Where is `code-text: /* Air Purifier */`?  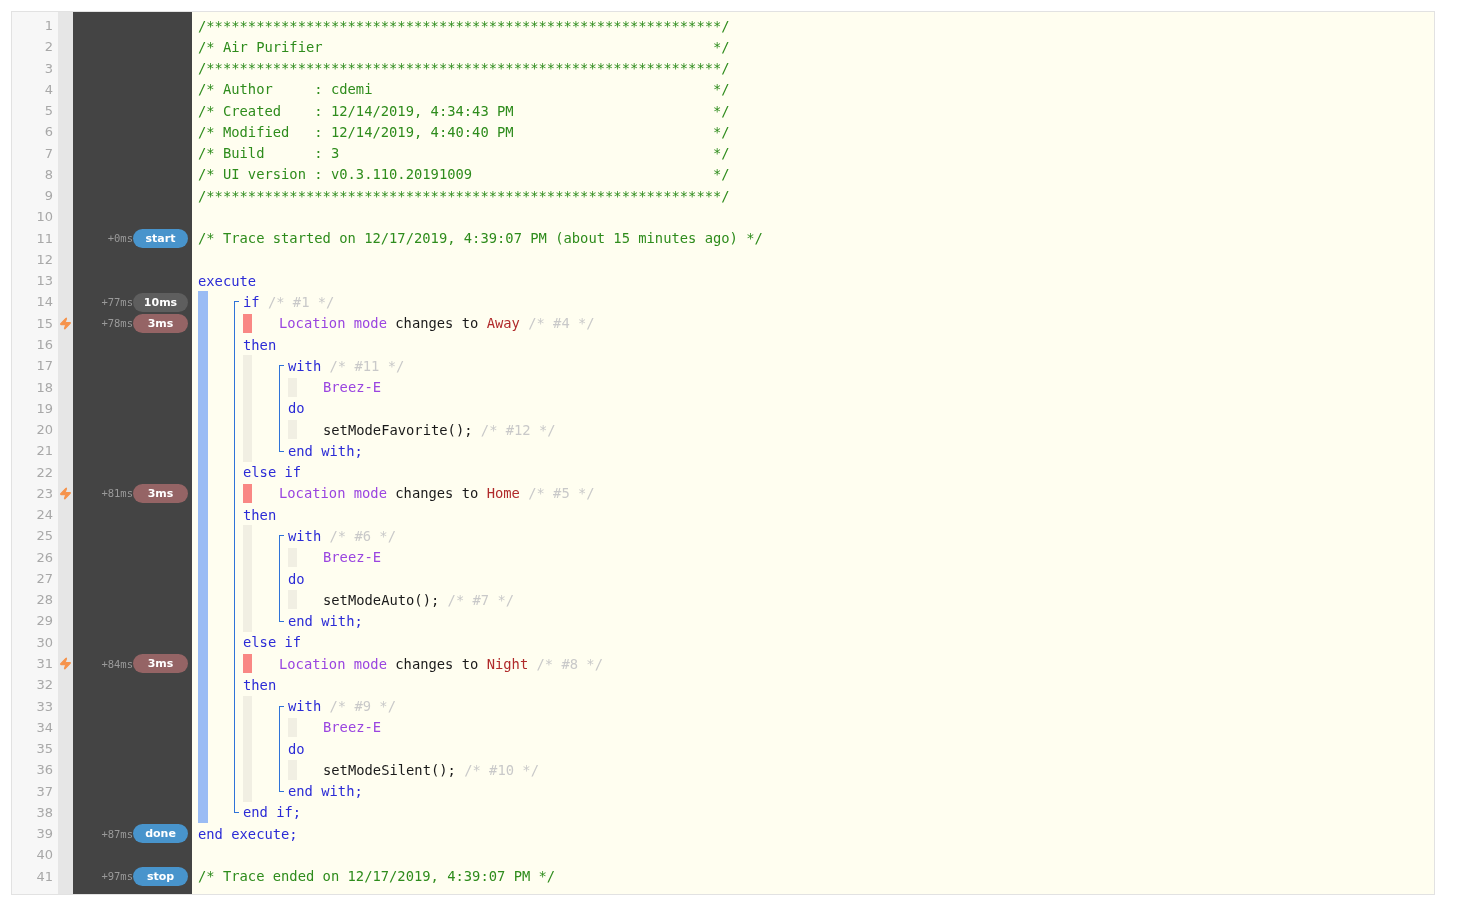
code-text: /* Air Purifier */ is located at coordinates (464, 46).